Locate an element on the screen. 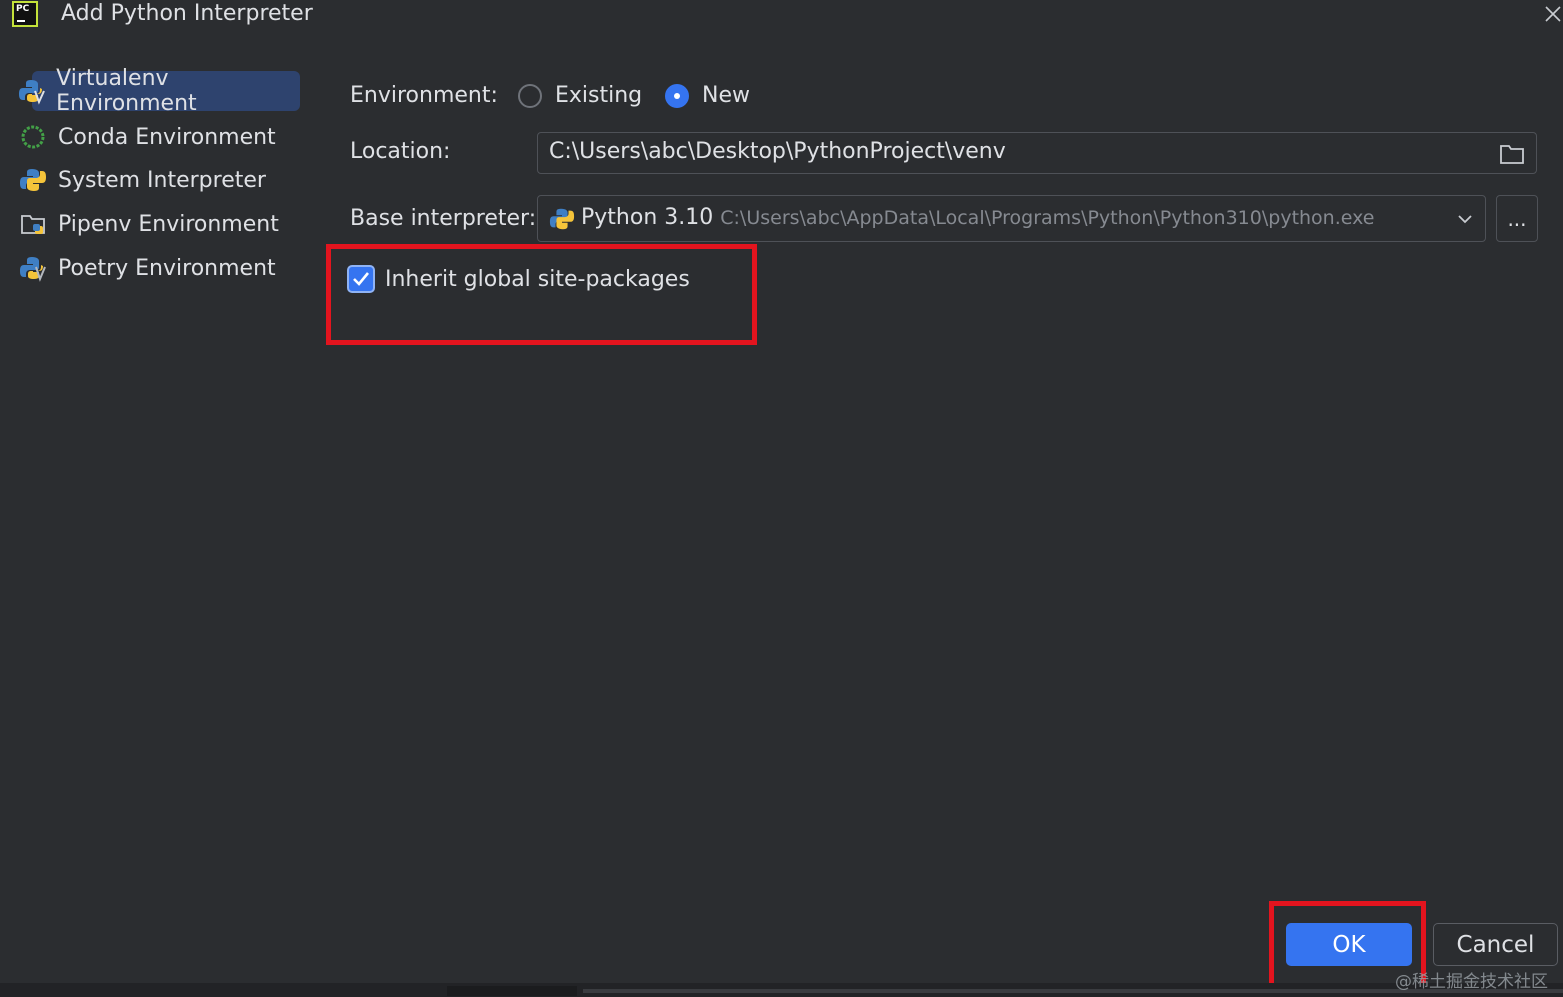 This screenshot has width=1563, height=997. pipenv-folder-icon is located at coordinates (33, 224).